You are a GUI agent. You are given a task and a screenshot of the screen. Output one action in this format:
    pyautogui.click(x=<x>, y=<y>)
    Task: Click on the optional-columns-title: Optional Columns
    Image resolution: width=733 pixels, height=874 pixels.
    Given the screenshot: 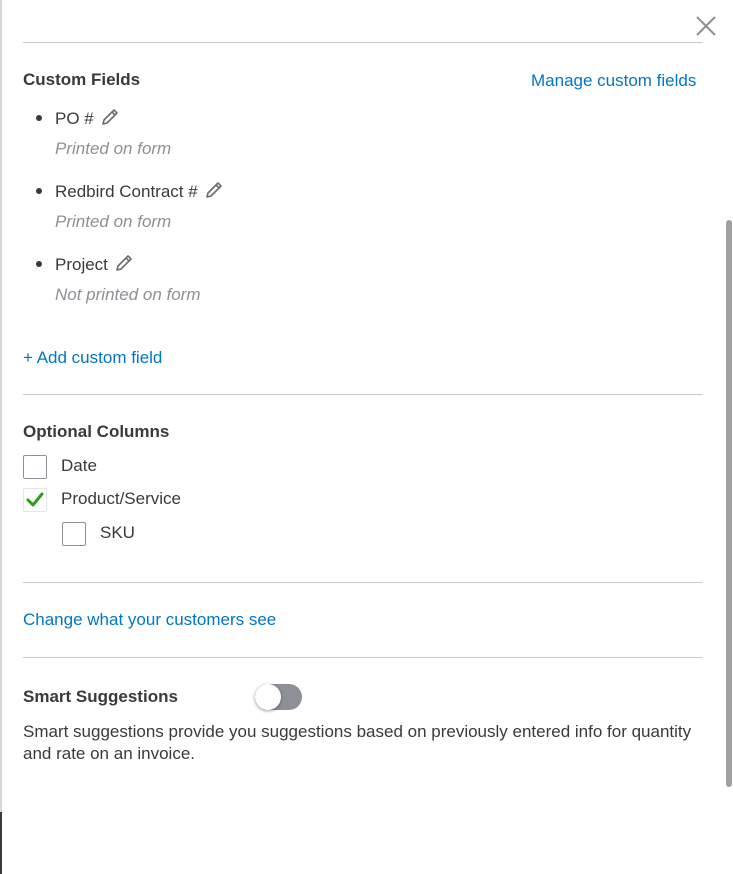 What is the action you would take?
    pyautogui.click(x=96, y=431)
    